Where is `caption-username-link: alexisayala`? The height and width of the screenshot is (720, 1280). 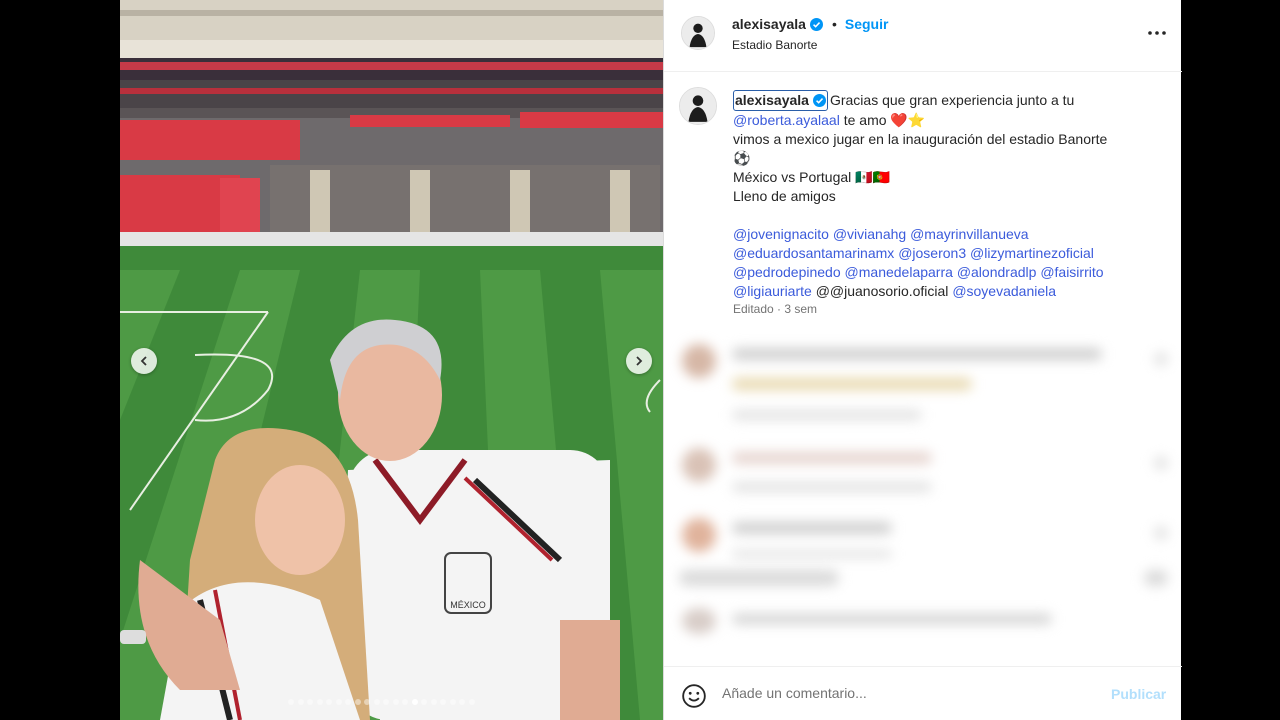 caption-username-link: alexisayala is located at coordinates (780, 100).